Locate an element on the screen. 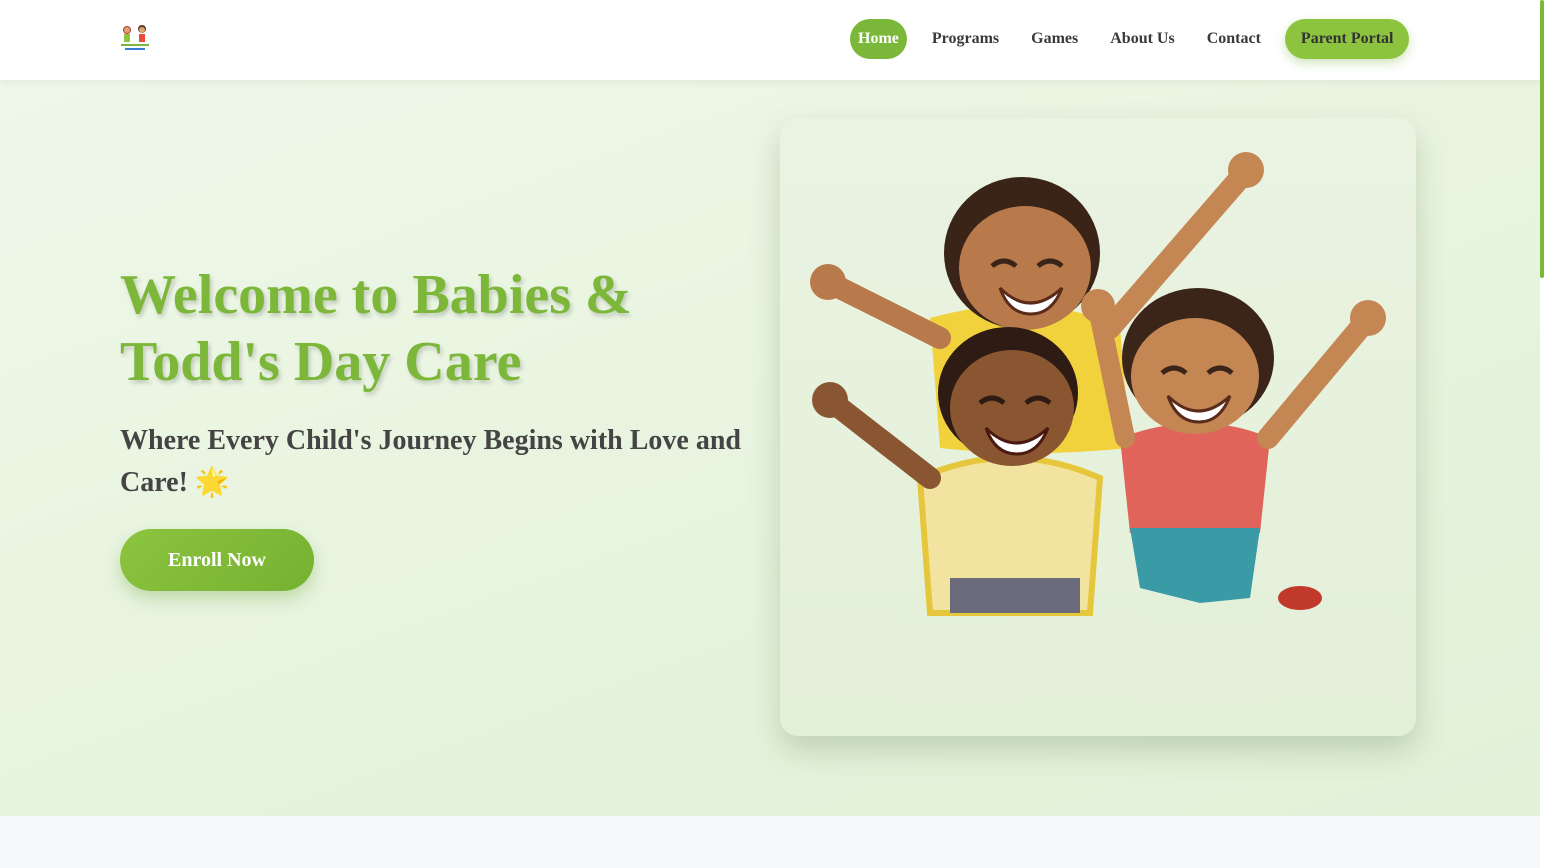 Image resolution: width=1544 pixels, height=868 pixels. parent-portal-button: Parent Portal is located at coordinates (1347, 39).